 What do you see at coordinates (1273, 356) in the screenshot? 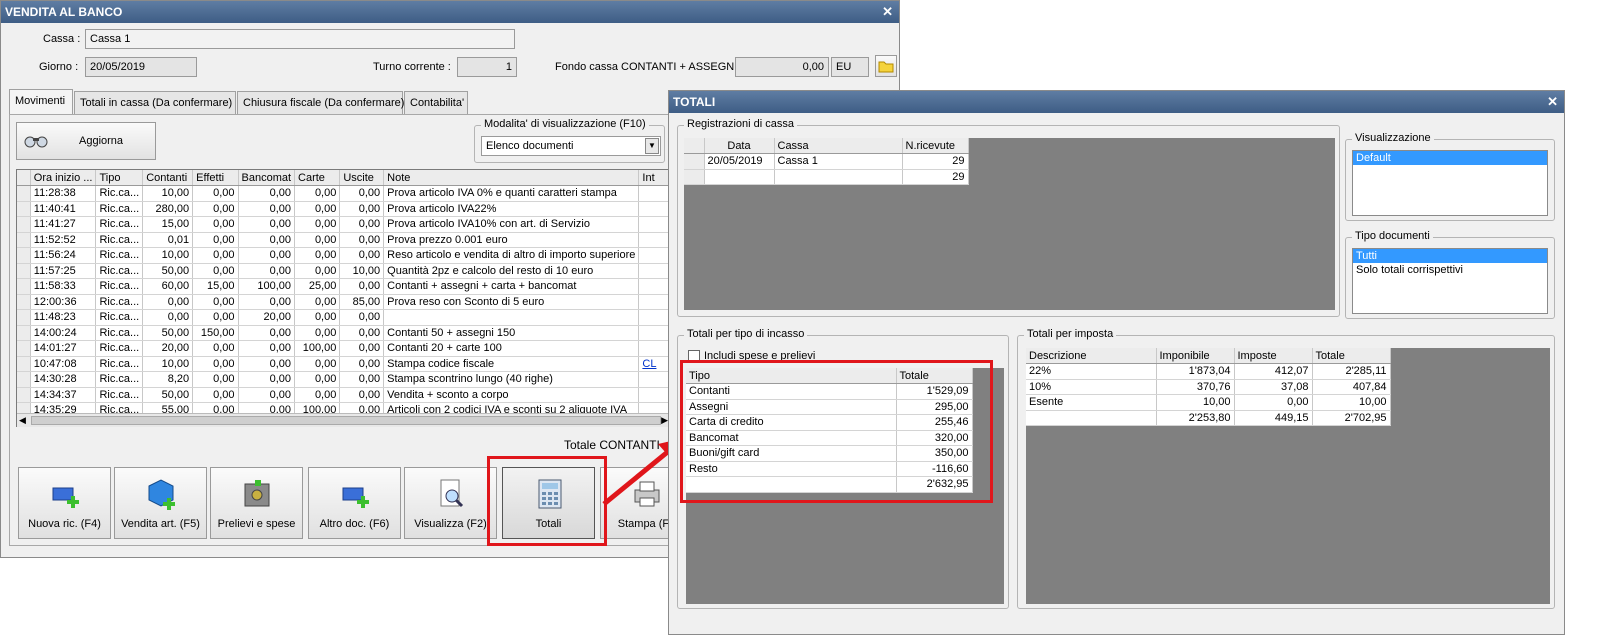
I see `col-imposte: Imposte` at bounding box center [1273, 356].